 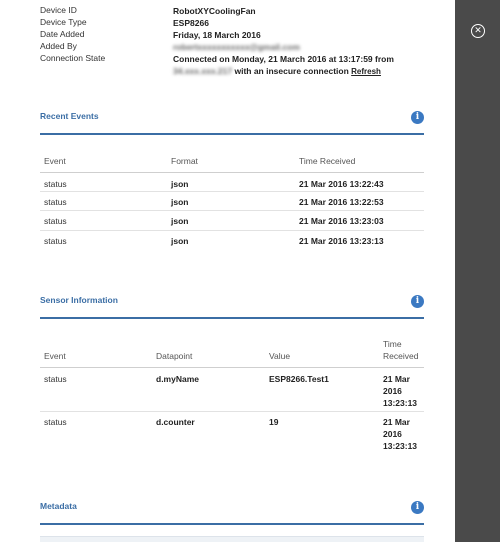 What do you see at coordinates (291, 71) in the screenshot?
I see `connection-suffix: with an insecure connection` at bounding box center [291, 71].